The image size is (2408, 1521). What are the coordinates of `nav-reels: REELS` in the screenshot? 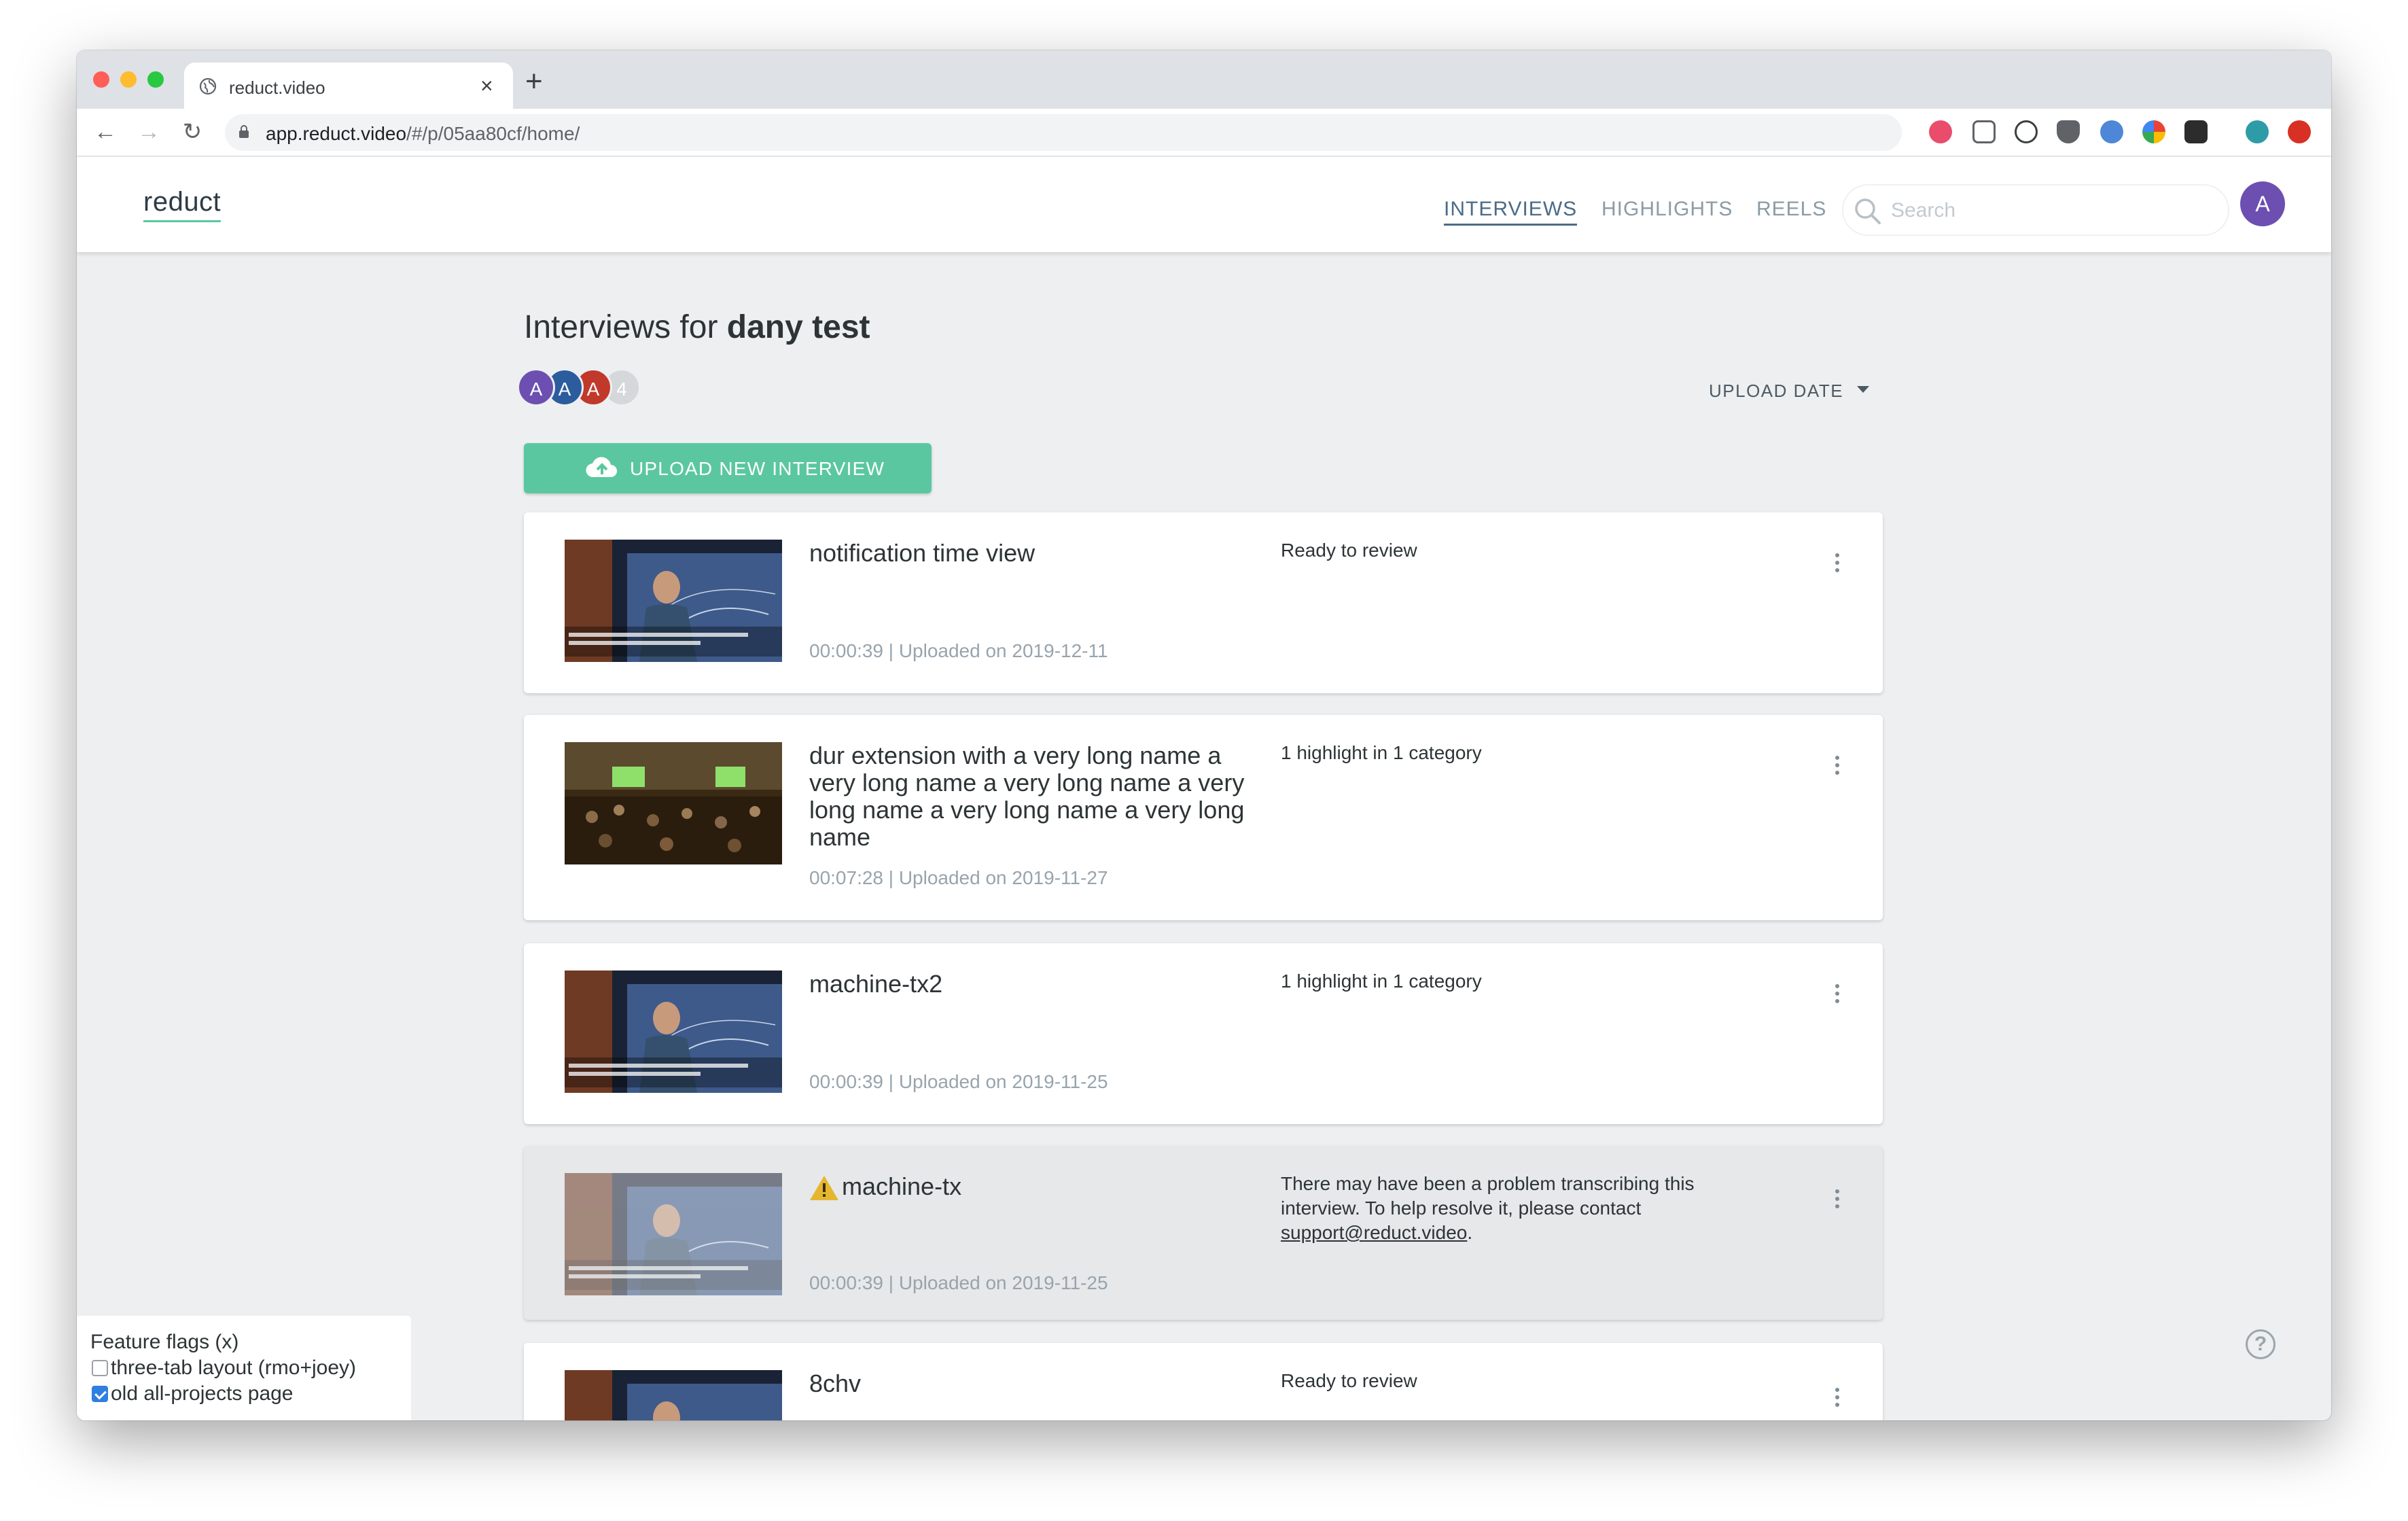 It's located at (1791, 209).